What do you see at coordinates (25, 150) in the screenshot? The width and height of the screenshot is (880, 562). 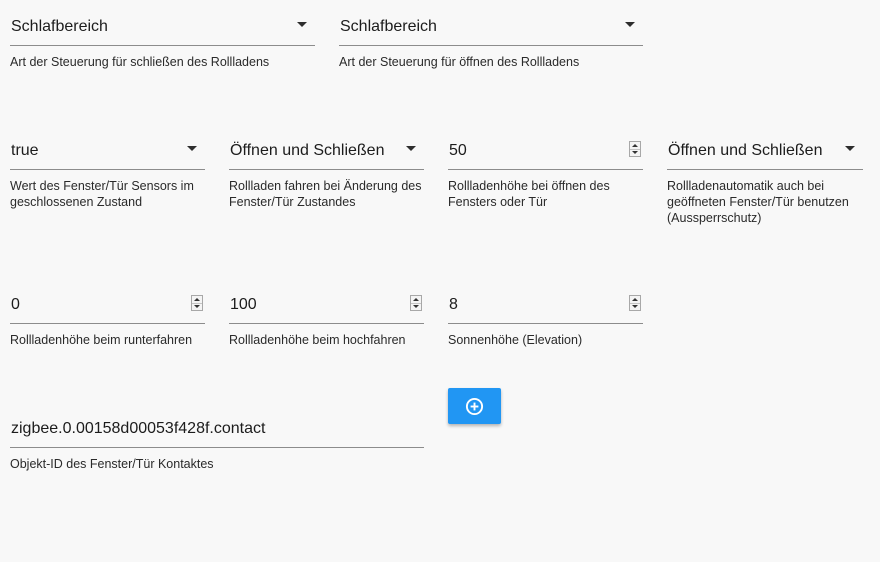 I see `sensor-closed-value: true` at bounding box center [25, 150].